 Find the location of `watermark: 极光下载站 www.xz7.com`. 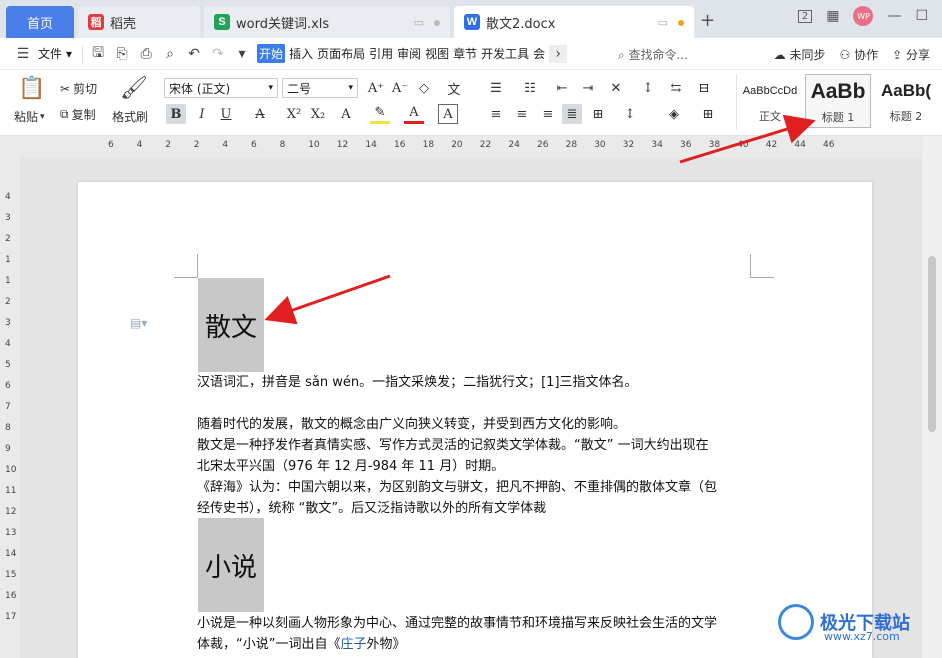

watermark: 极光下载站 www.xz7.com is located at coordinates (844, 623).